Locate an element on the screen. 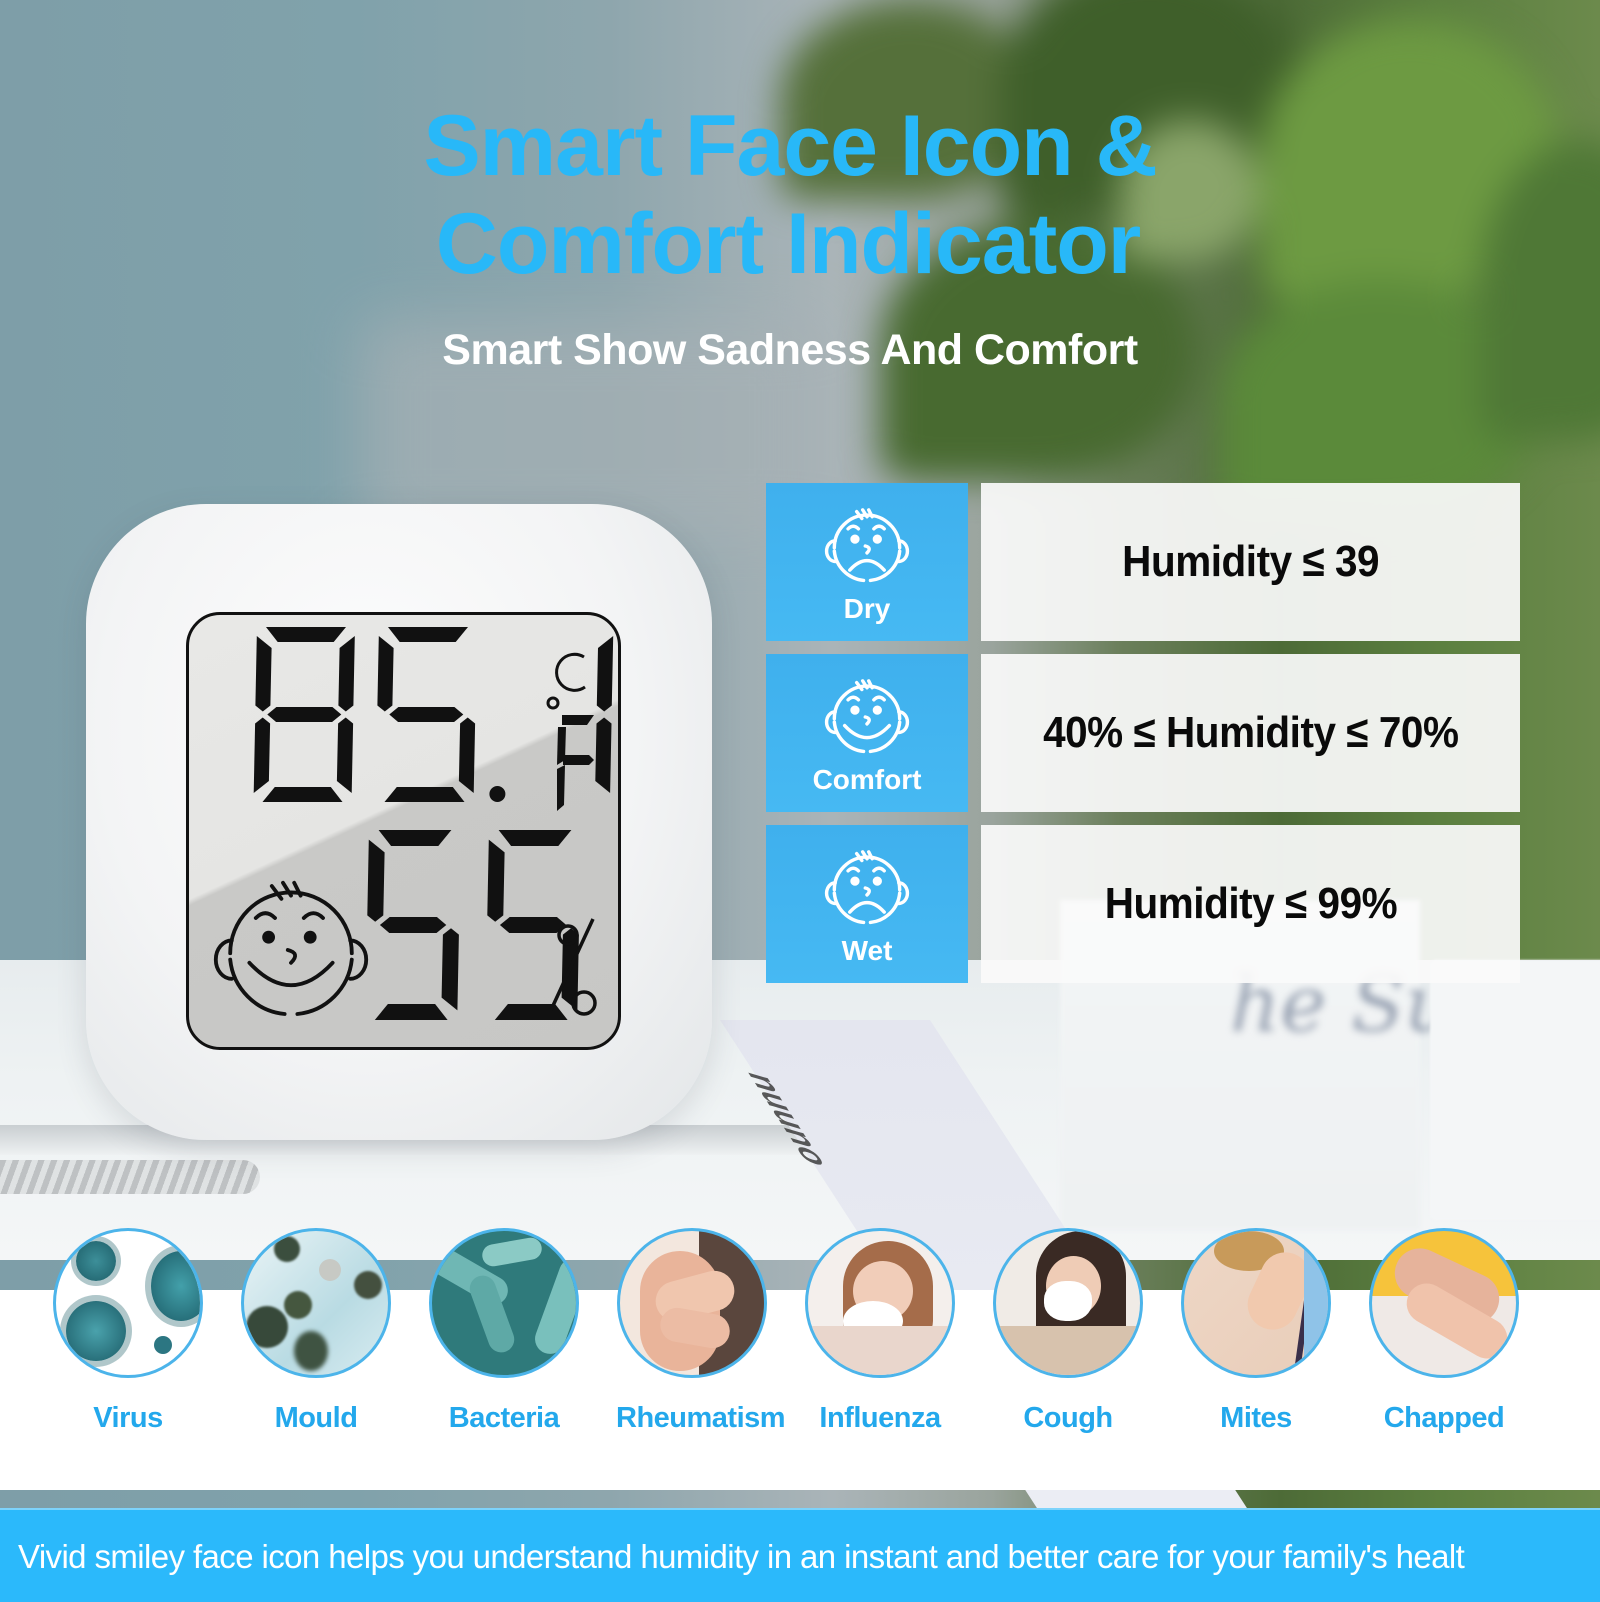  risk-item-cough: Cough is located at coordinates (1068, 1331).